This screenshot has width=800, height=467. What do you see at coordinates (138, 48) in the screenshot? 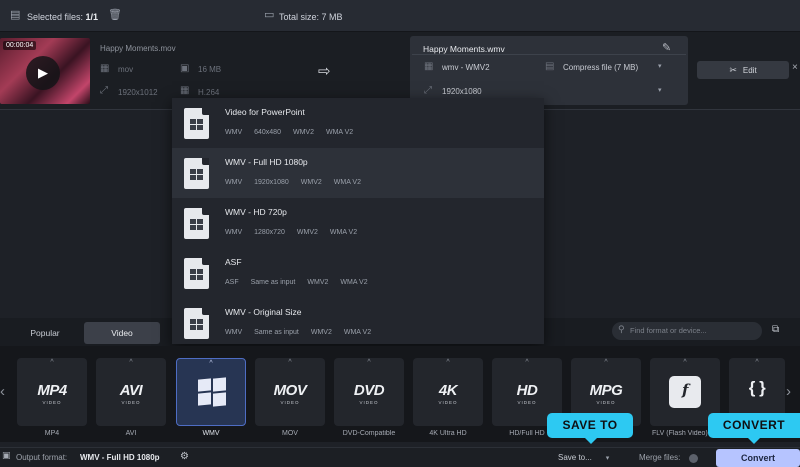
I see `source-filename: Happy Moments.mov` at bounding box center [138, 48].